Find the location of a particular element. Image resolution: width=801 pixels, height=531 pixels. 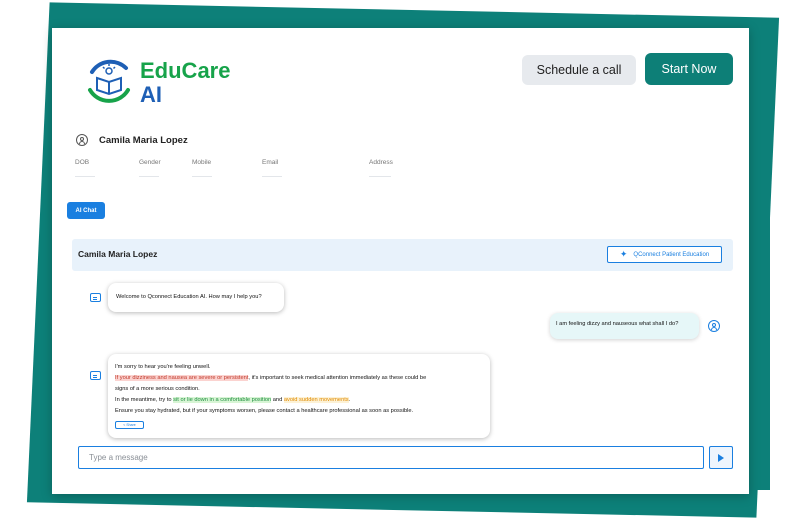

user-icon is located at coordinates (82, 140).